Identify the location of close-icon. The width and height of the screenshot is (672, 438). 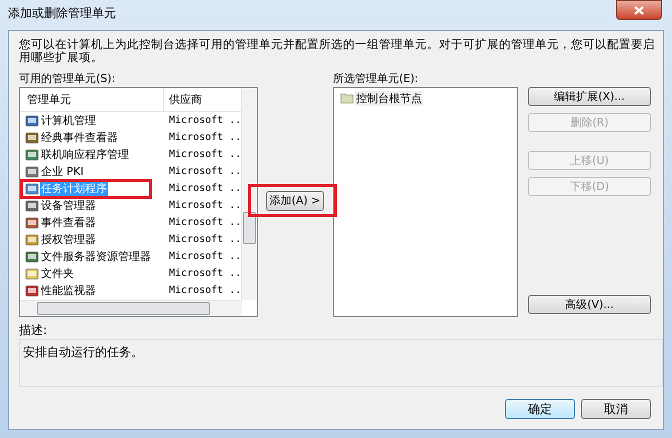
(639, 10).